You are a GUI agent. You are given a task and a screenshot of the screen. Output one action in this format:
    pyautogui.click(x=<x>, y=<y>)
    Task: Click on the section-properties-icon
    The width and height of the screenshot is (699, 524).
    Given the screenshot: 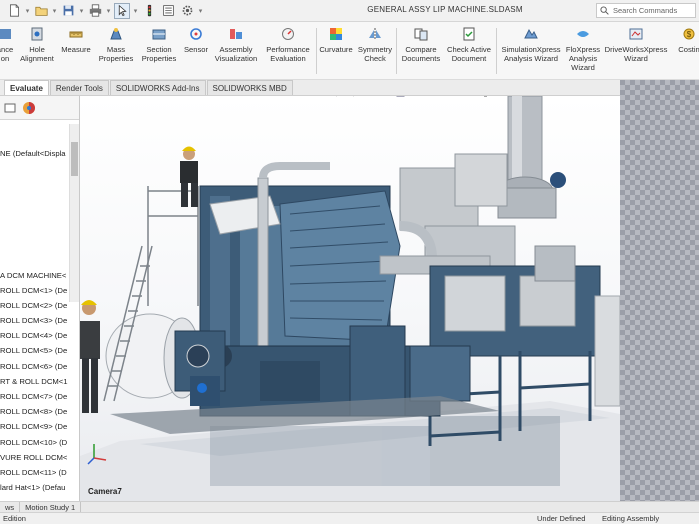 What is the action you would take?
    pyautogui.click(x=159, y=34)
    